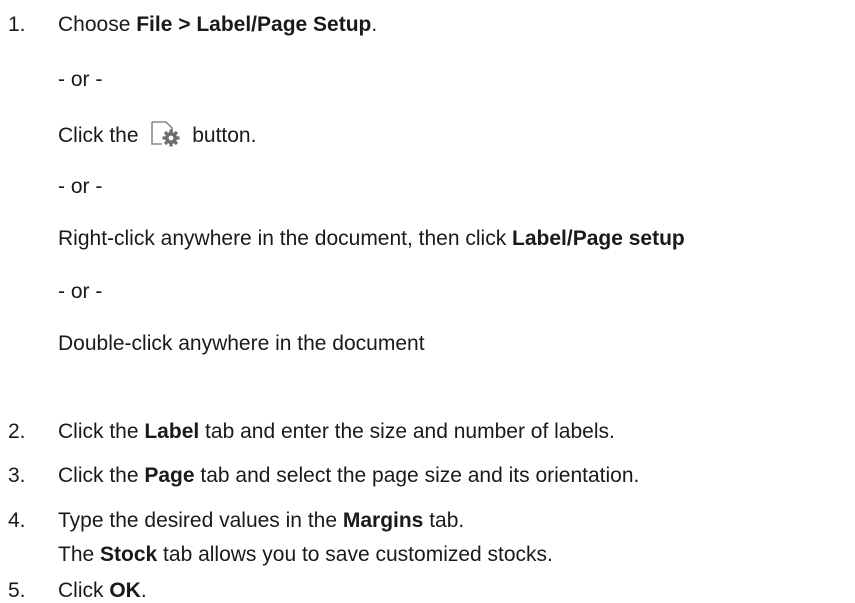 The image size is (855, 603). Describe the element at coordinates (84, 590) in the screenshot. I see `step-5-prefix: Click` at that location.